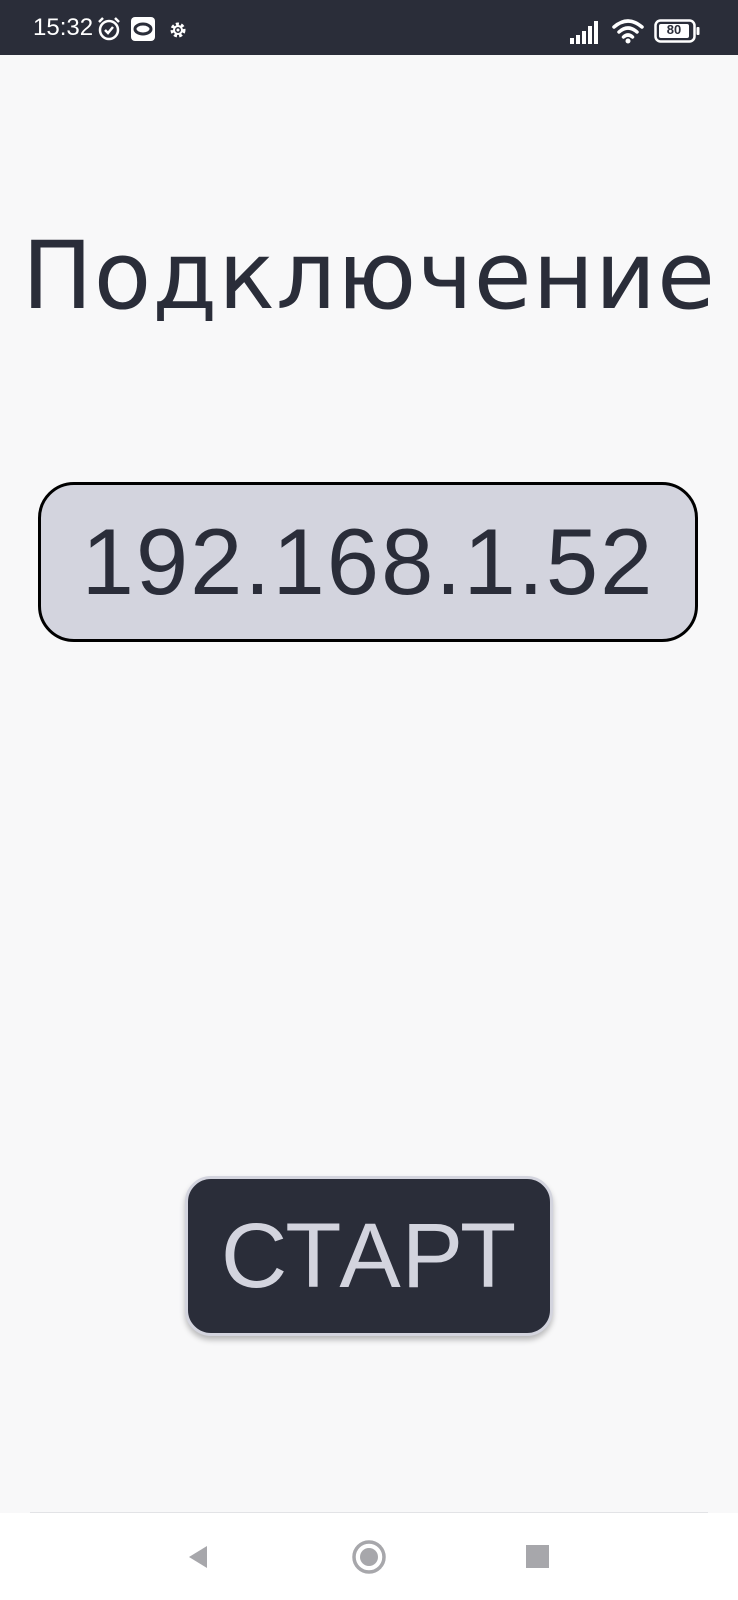  What do you see at coordinates (369, 276) in the screenshot?
I see `page-title: Подключение` at bounding box center [369, 276].